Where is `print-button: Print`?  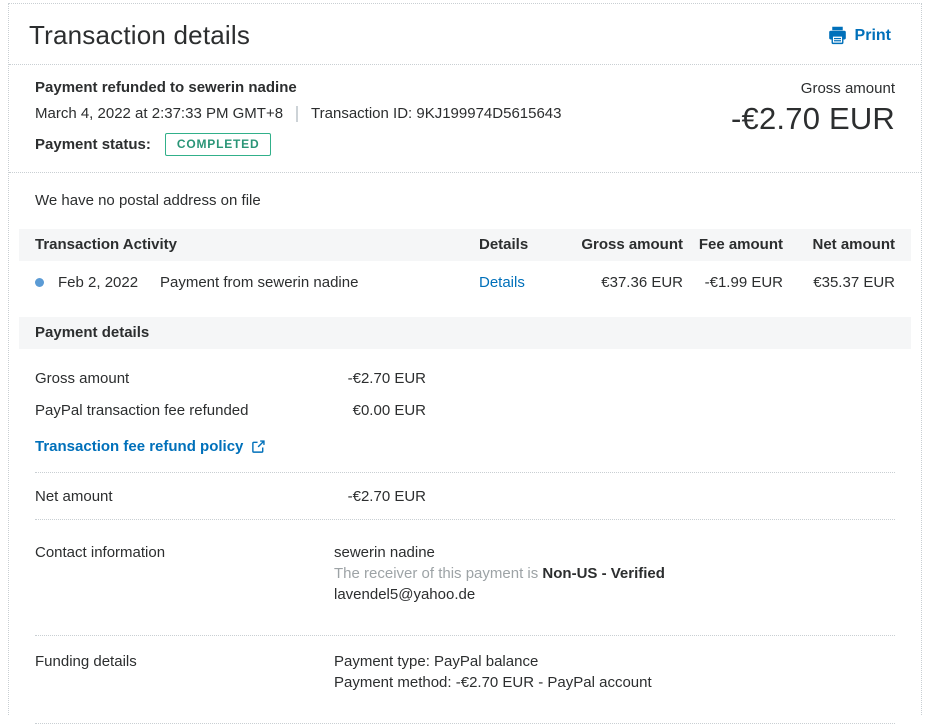 print-button: Print is located at coordinates (859, 35).